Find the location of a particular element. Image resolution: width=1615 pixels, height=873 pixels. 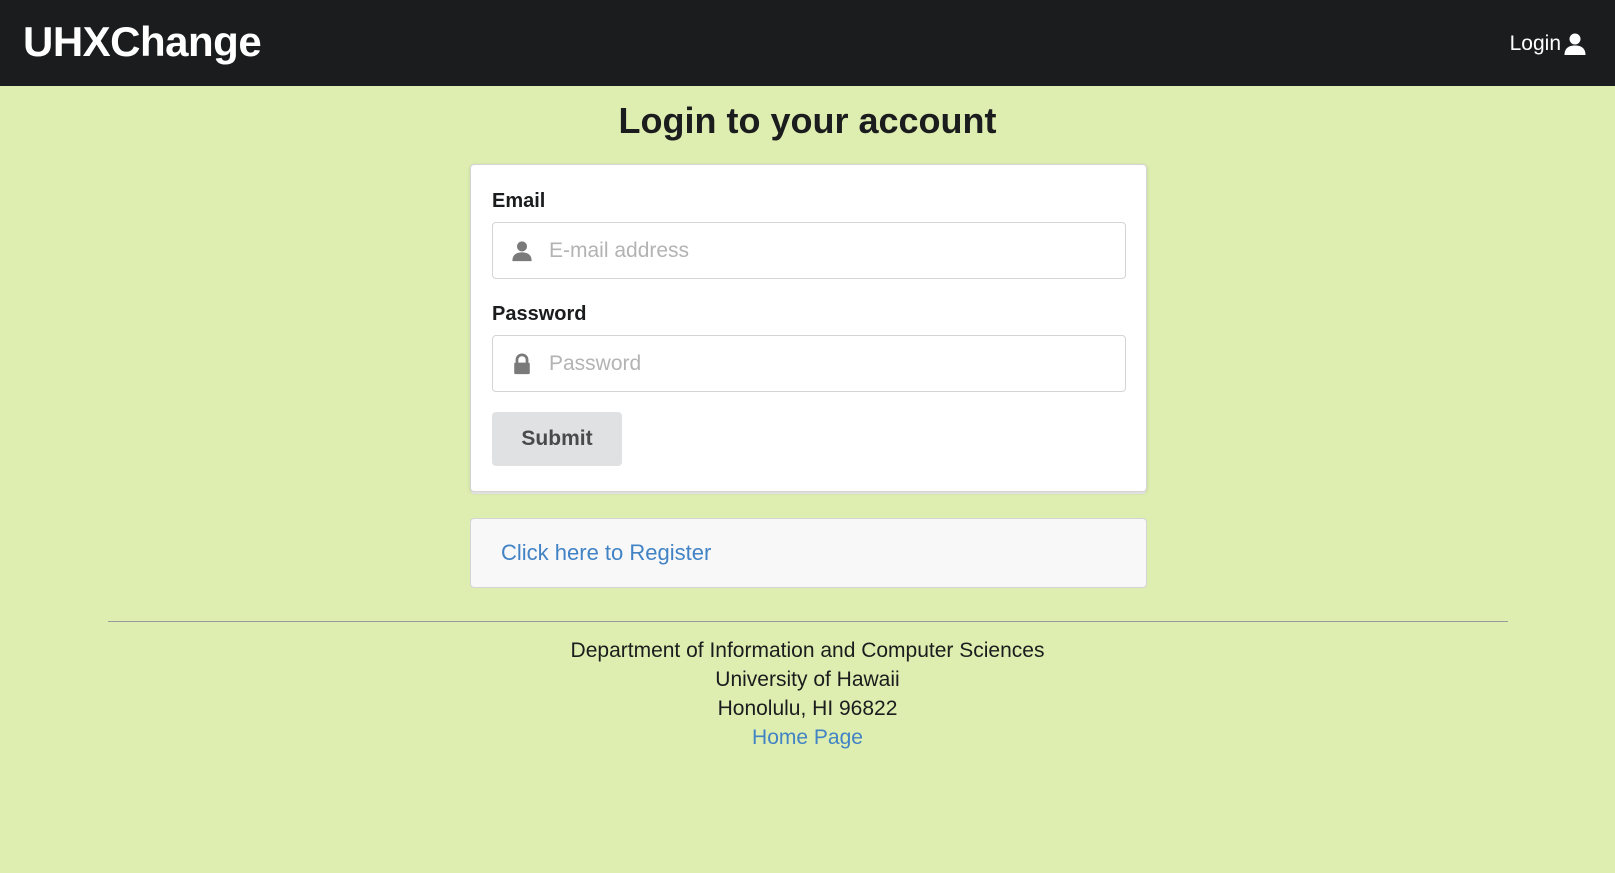

password-field-wrapper is located at coordinates (809, 363).